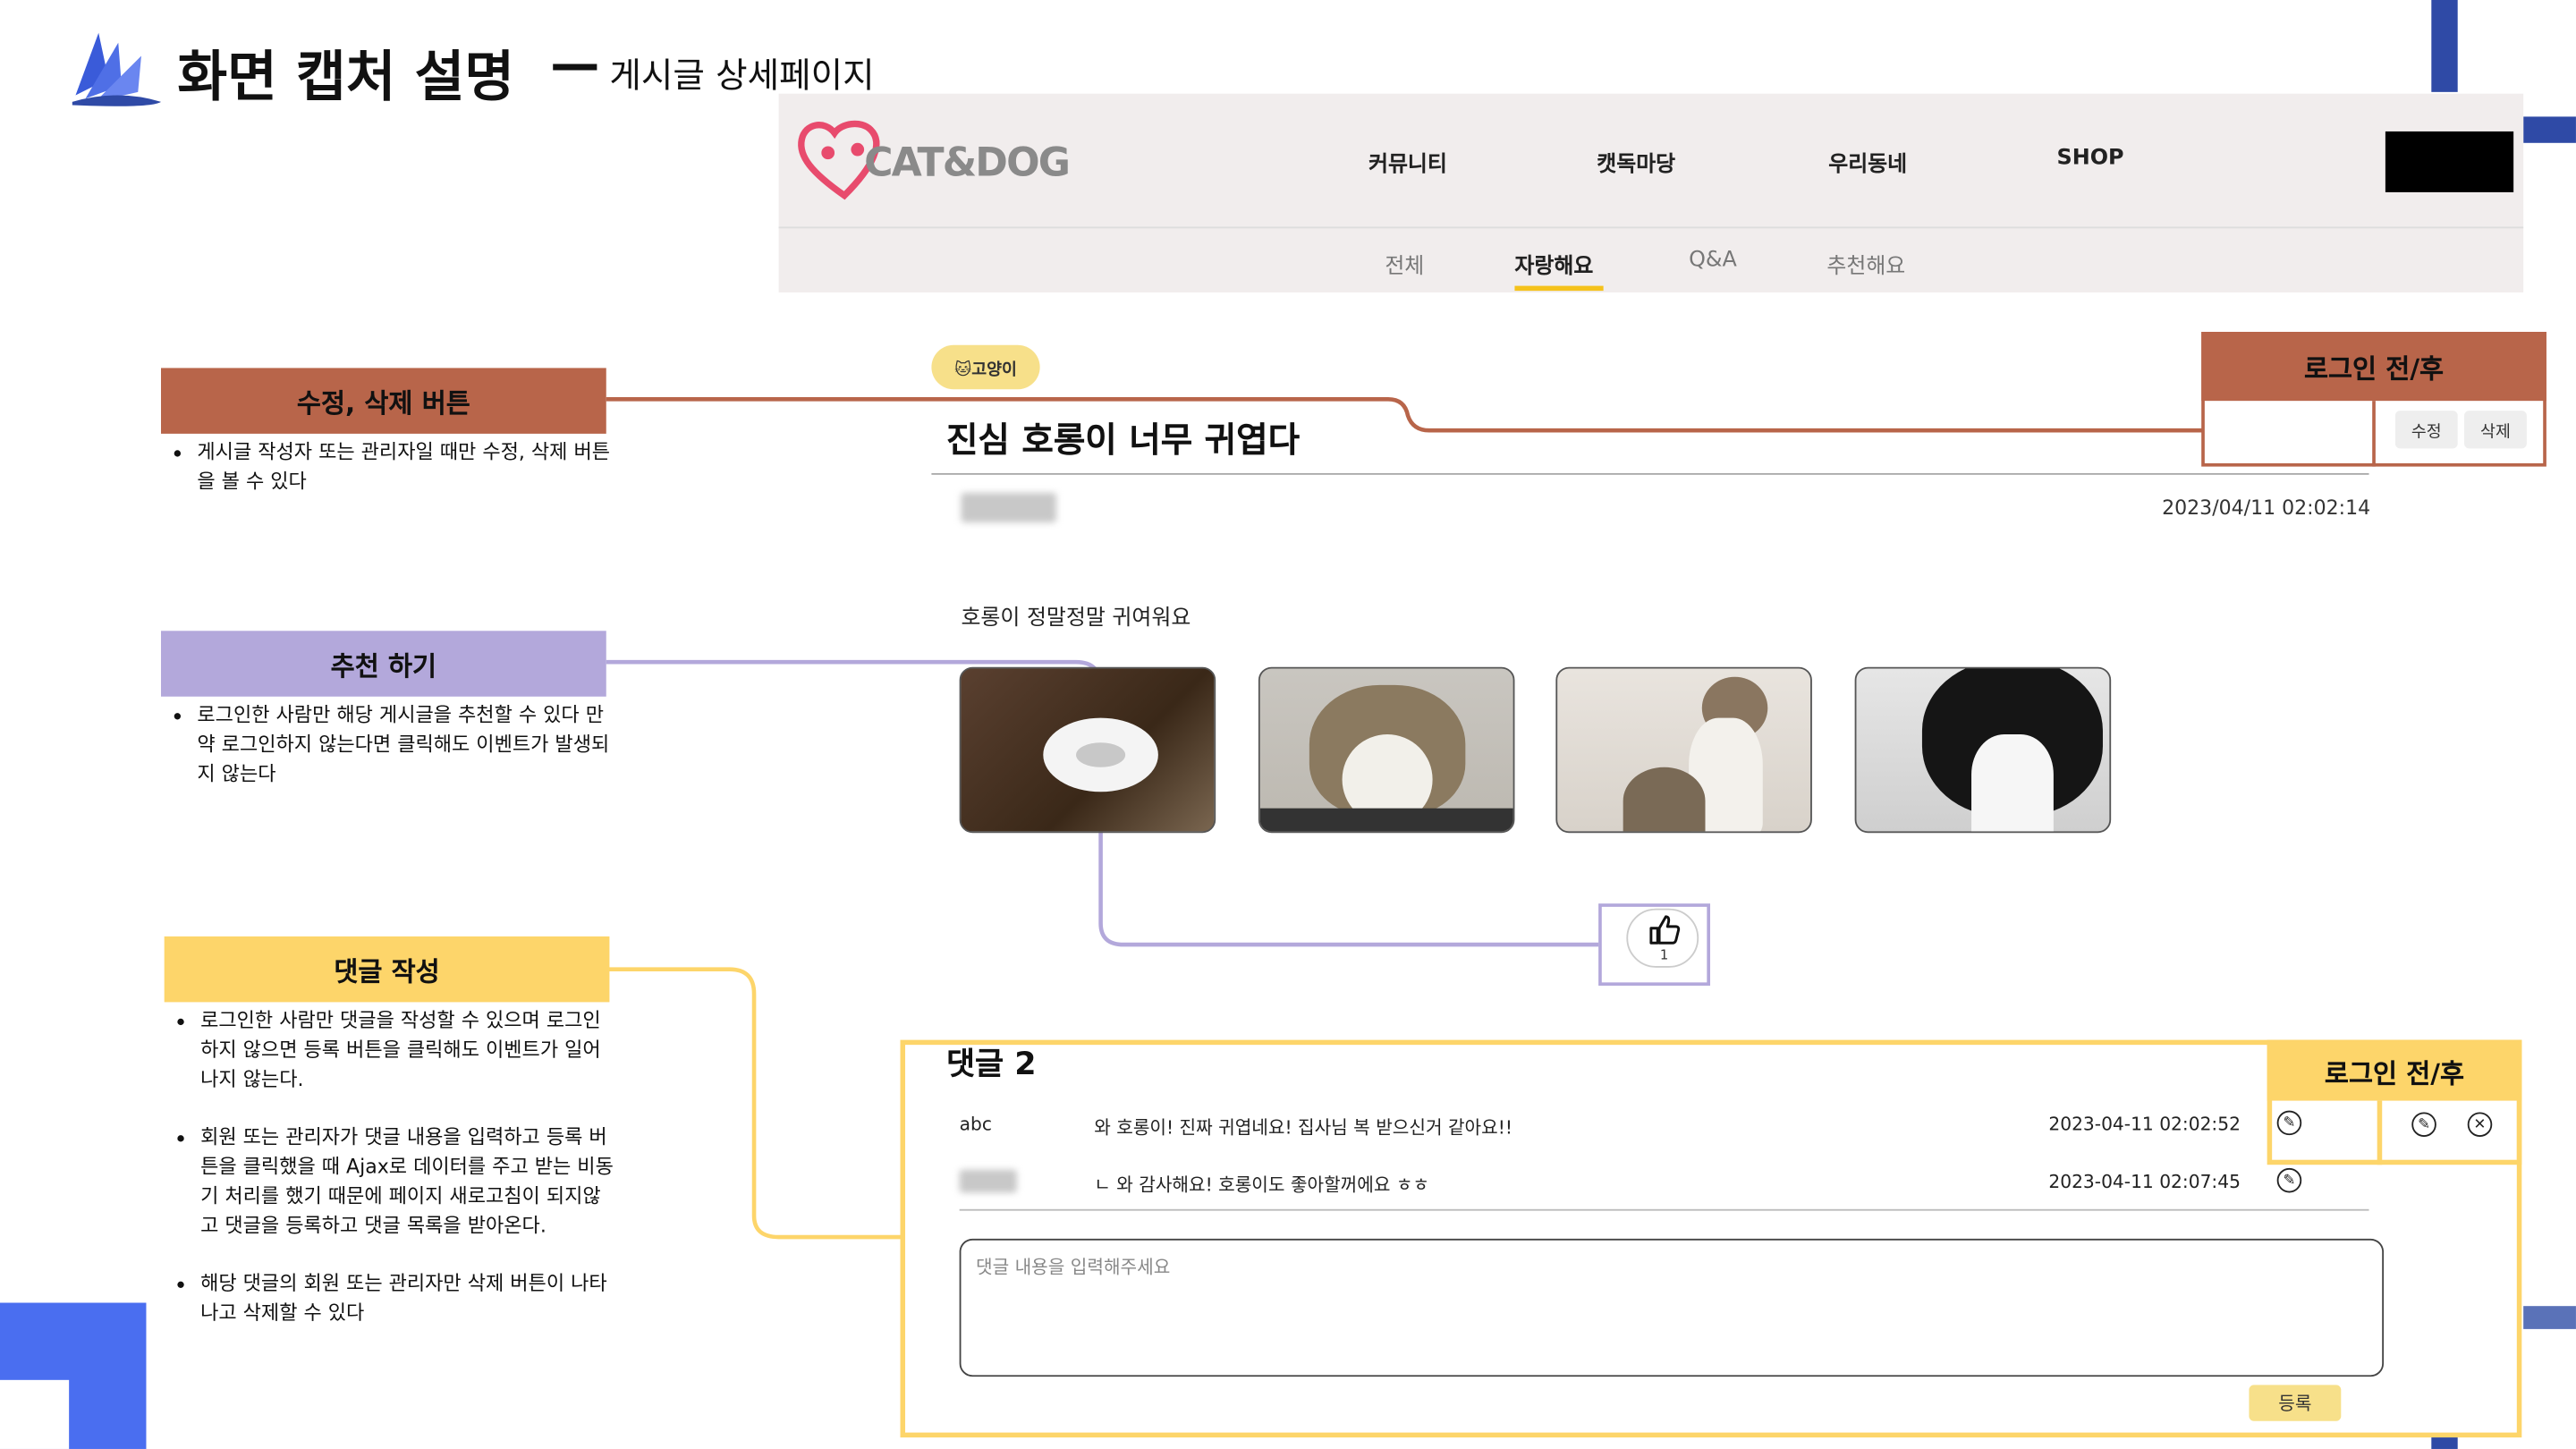 This screenshot has width=2576, height=1449. Describe the element at coordinates (1303, 1127) in the screenshot. I see `comment-text: 와 호롱이! 진짜 귀엽네요! 집사님 복 받으신거 같아요!!` at that location.